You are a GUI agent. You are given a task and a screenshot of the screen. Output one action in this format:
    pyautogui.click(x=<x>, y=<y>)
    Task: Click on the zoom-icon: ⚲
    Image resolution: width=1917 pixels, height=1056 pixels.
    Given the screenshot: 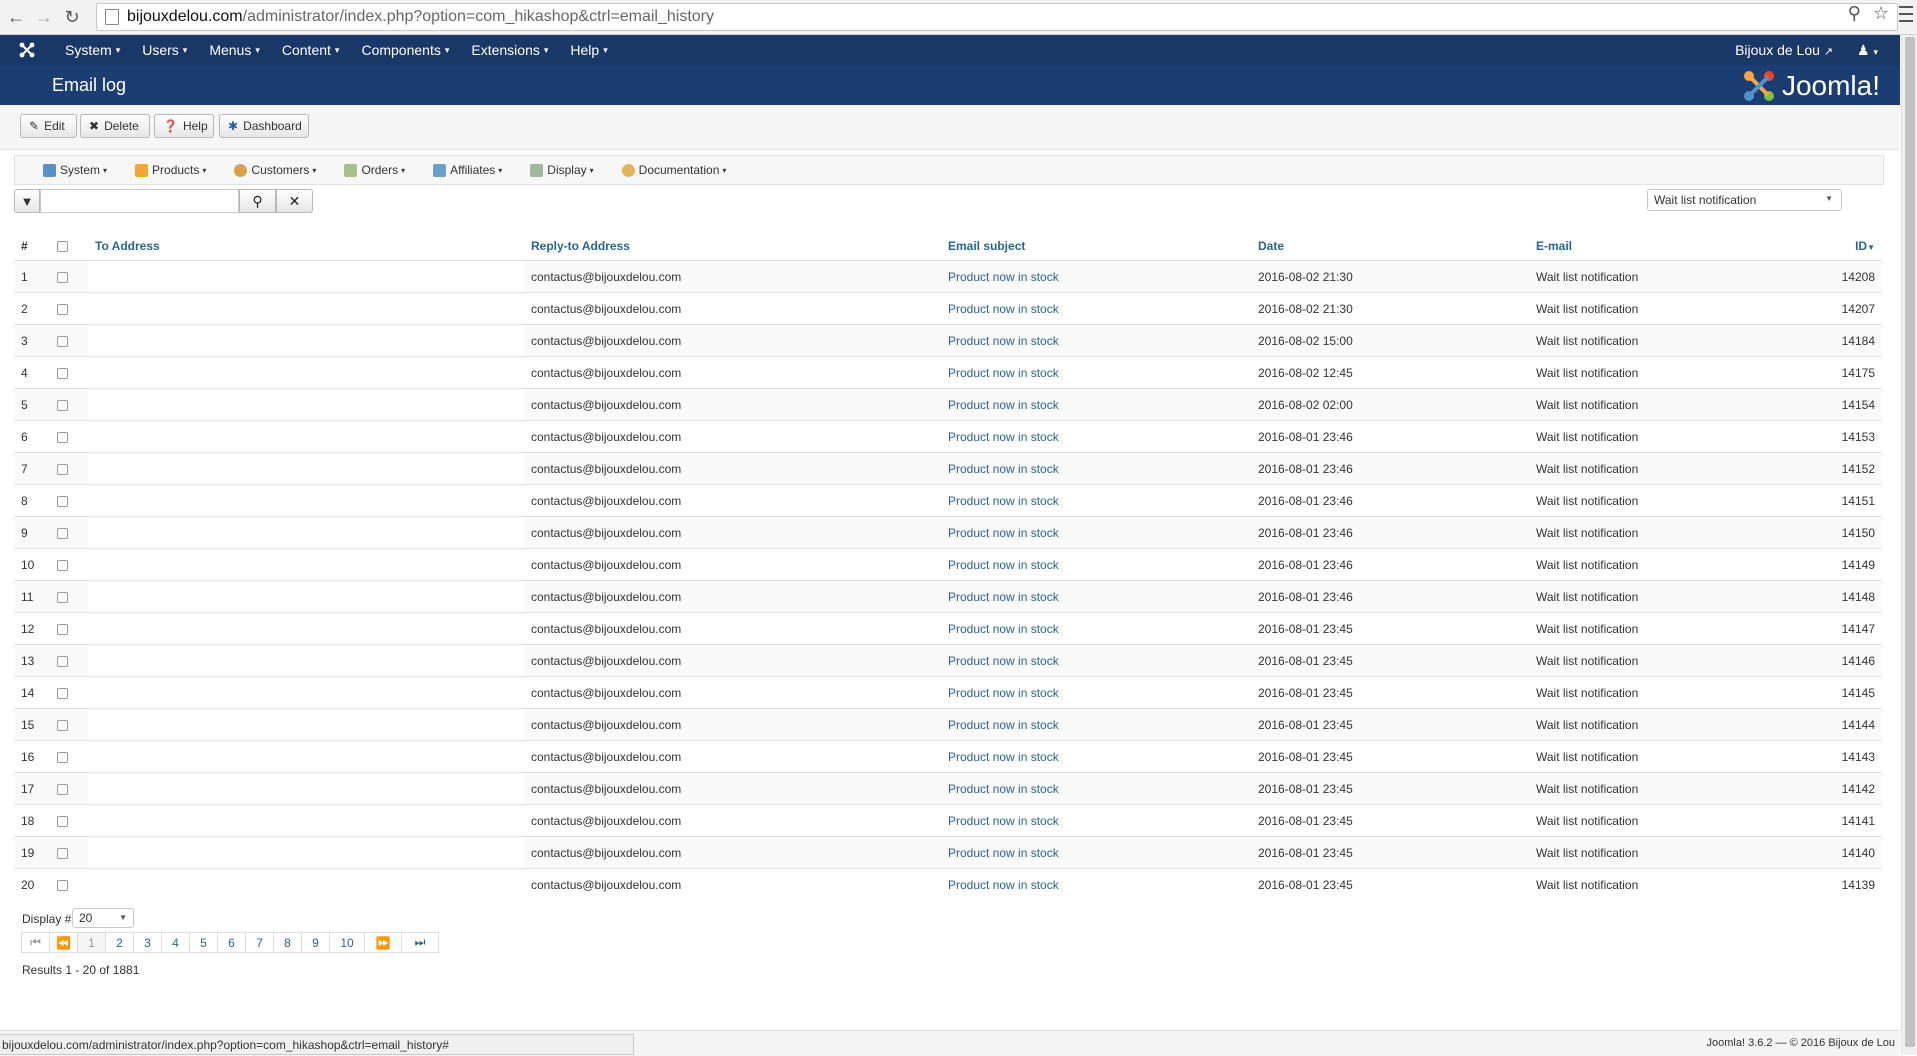 What is the action you would take?
    pyautogui.click(x=1854, y=13)
    